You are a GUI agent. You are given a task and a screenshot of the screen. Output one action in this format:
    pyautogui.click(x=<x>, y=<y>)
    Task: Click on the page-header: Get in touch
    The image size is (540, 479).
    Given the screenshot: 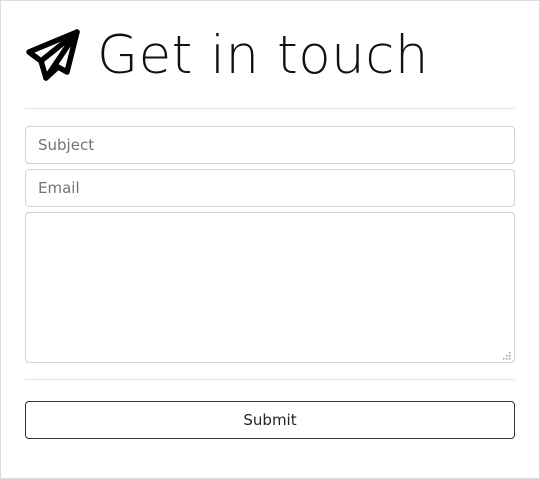 What is the action you would take?
    pyautogui.click(x=227, y=56)
    